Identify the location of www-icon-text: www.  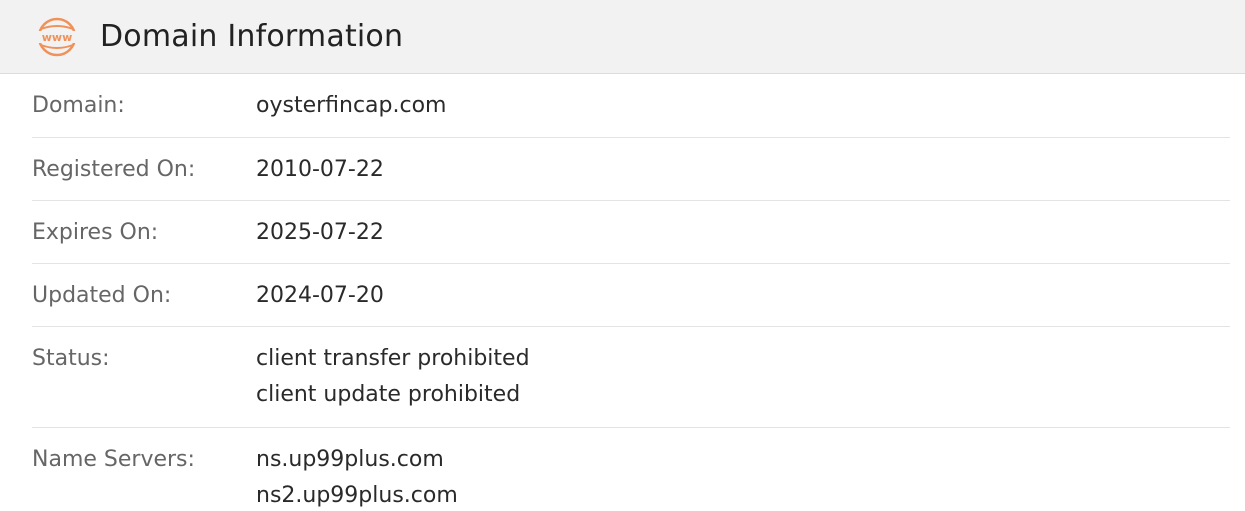
(57, 37).